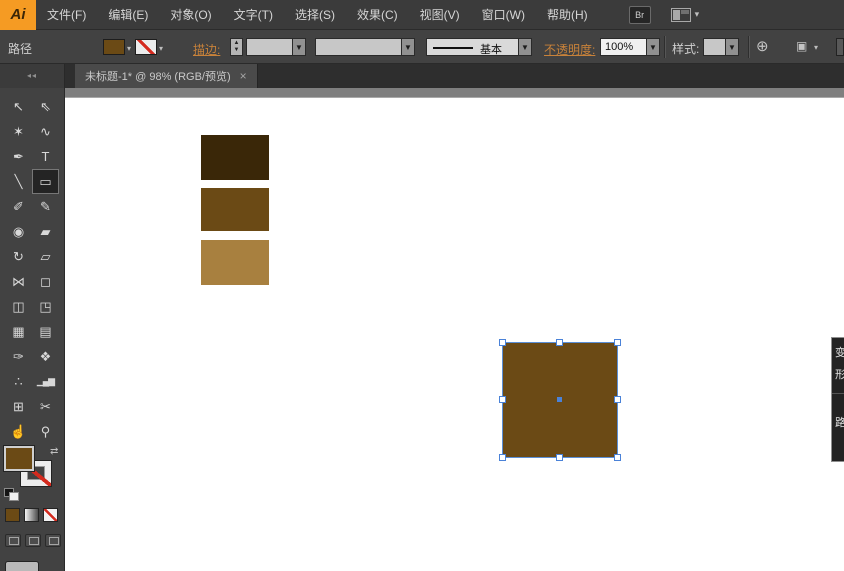  Describe the element at coordinates (161, 48) in the screenshot. I see `stroke-dropdown-arrow-icon: ▾` at that location.